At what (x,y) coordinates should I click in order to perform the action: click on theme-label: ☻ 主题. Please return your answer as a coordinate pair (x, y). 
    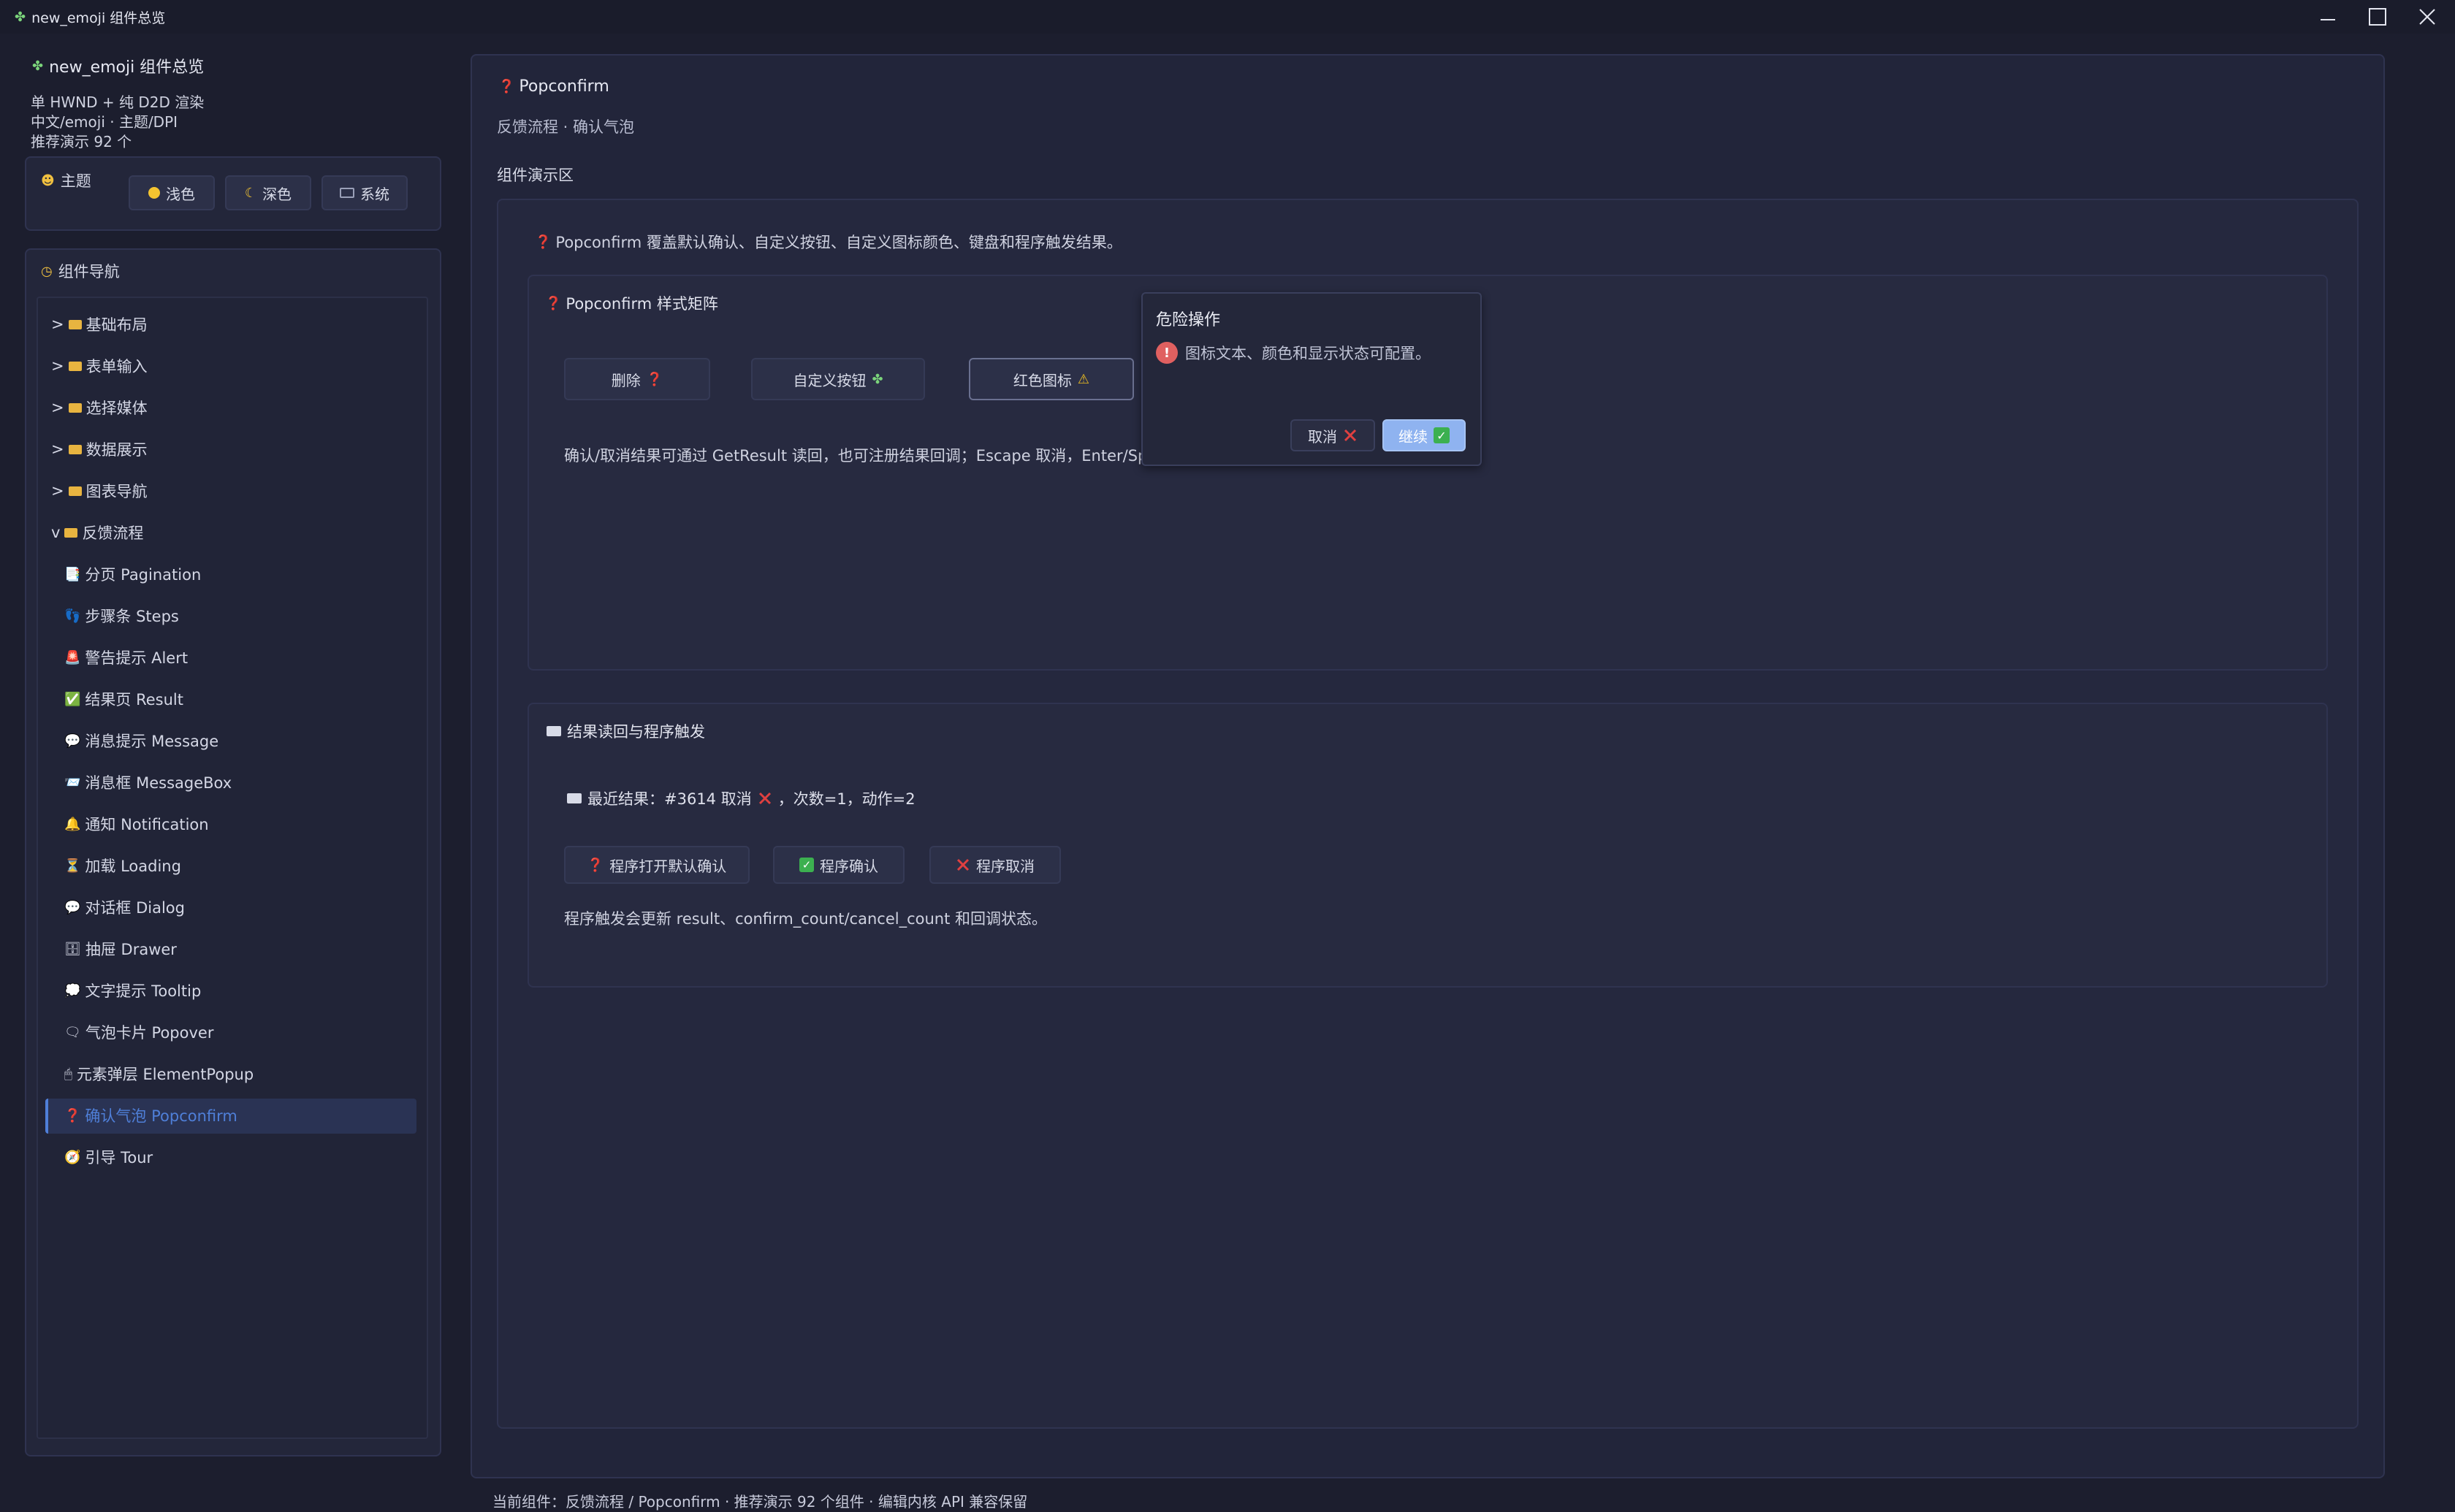
    Looking at the image, I should click on (66, 181).